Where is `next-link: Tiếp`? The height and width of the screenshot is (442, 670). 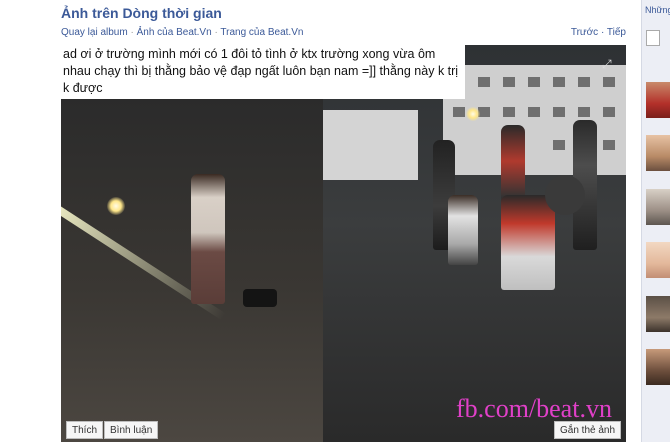
next-link: Tiếp is located at coordinates (616, 32).